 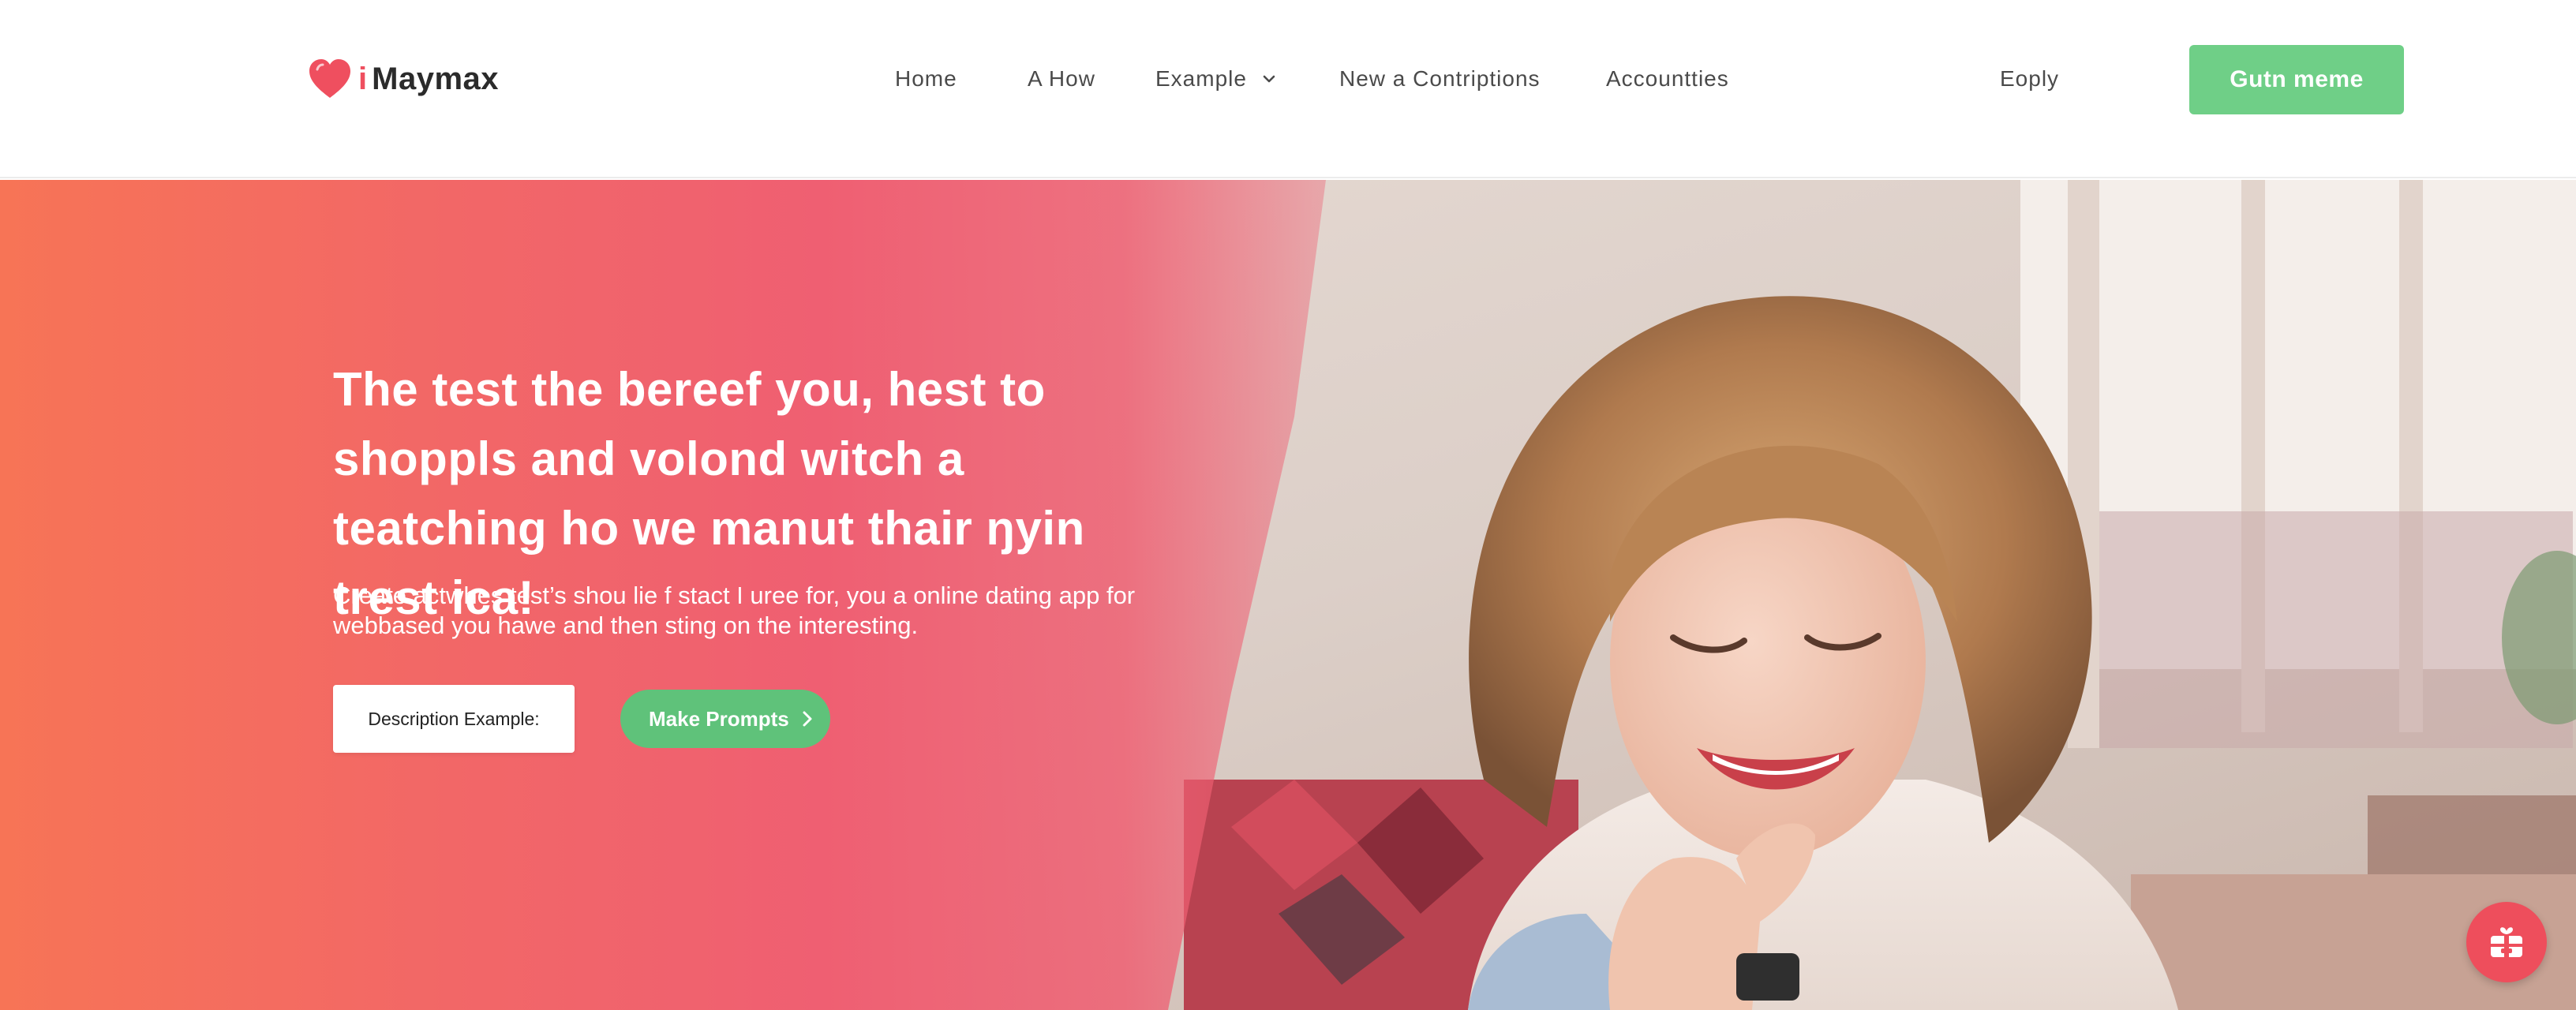 What do you see at coordinates (1667, 79) in the screenshot?
I see `nav-accountties: Accountties` at bounding box center [1667, 79].